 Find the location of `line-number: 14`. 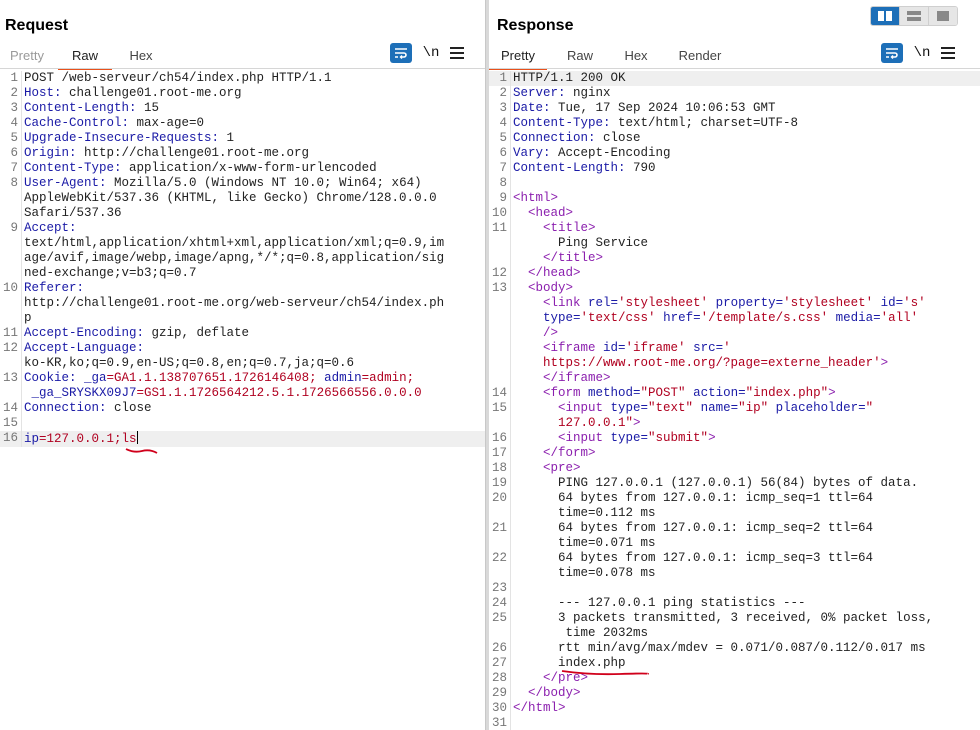

line-number: 14 is located at coordinates (499, 393).